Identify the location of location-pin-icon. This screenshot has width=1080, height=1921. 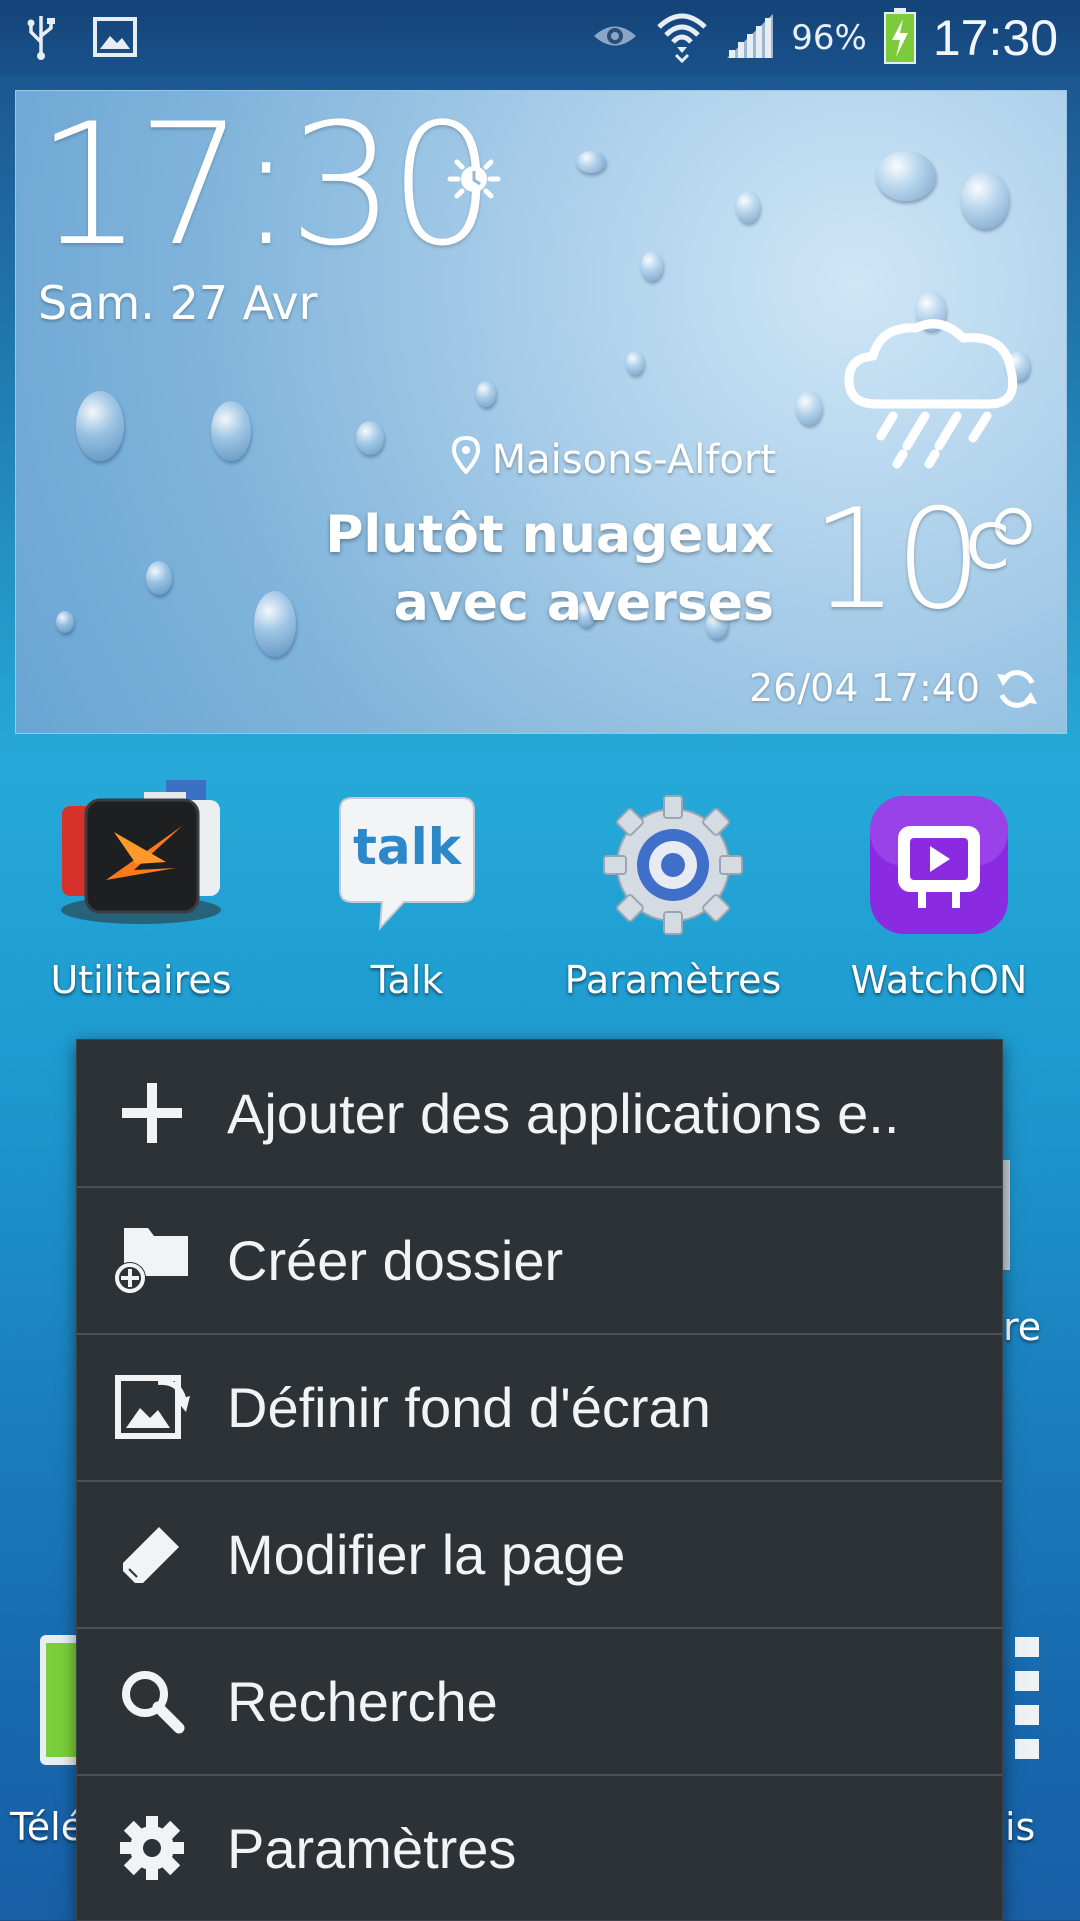
(465, 459).